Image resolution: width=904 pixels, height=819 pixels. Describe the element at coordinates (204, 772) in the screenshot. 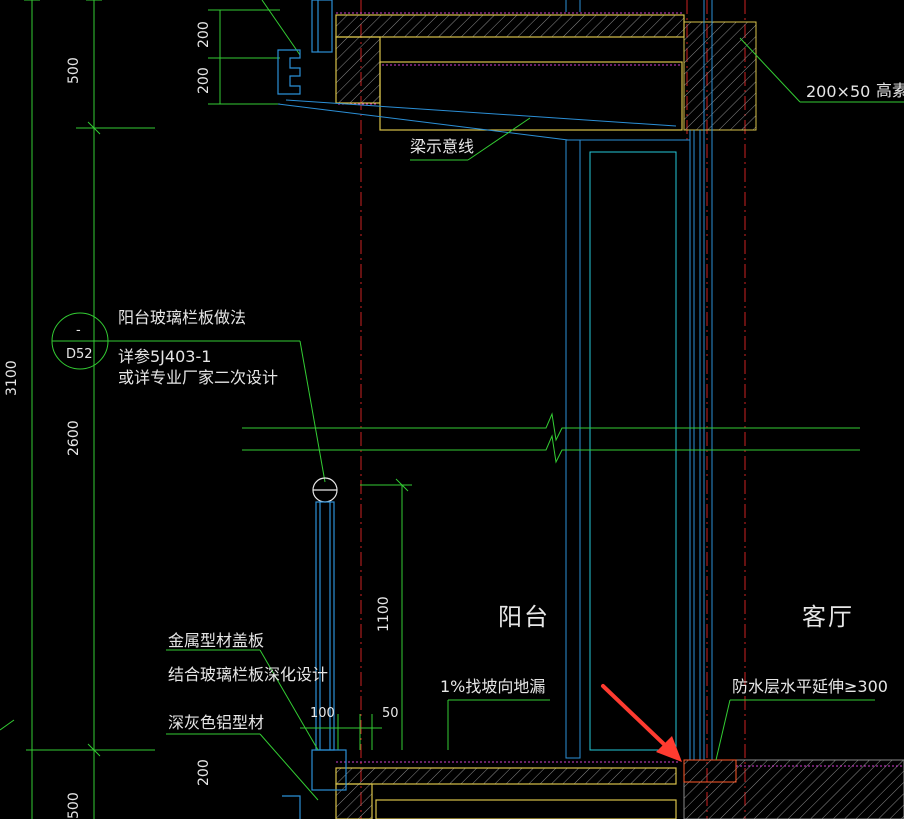

I see `dim-200-c: 200` at that location.